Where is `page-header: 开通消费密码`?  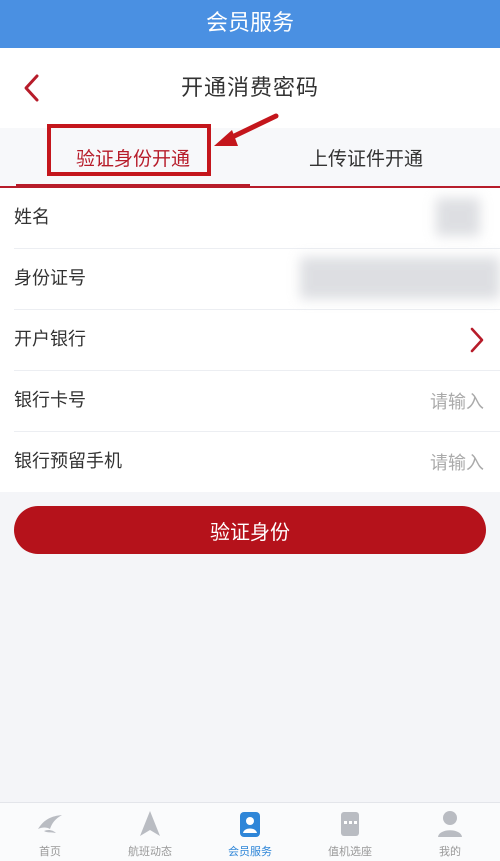 page-header: 开通消费密码 is located at coordinates (250, 88).